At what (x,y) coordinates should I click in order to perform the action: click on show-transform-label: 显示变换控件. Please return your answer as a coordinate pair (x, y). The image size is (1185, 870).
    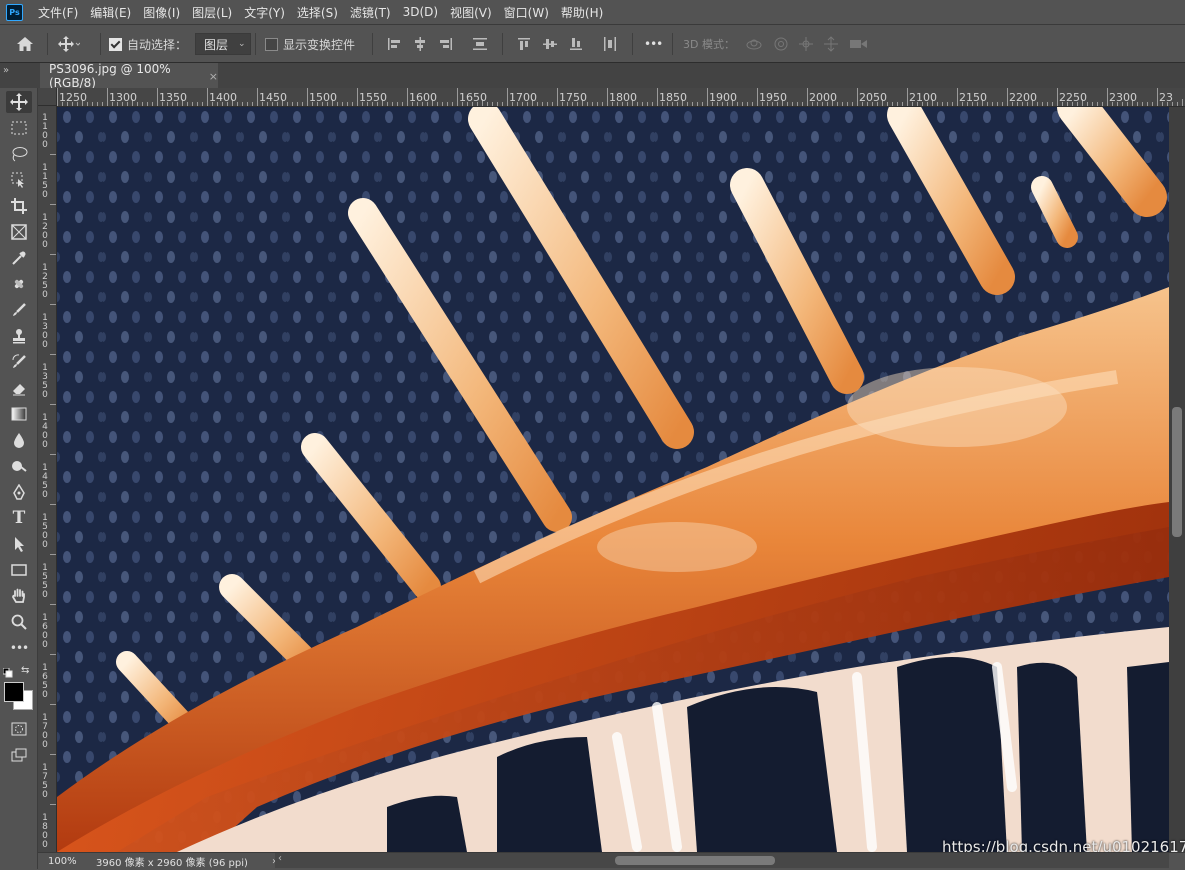
    Looking at the image, I should click on (319, 44).